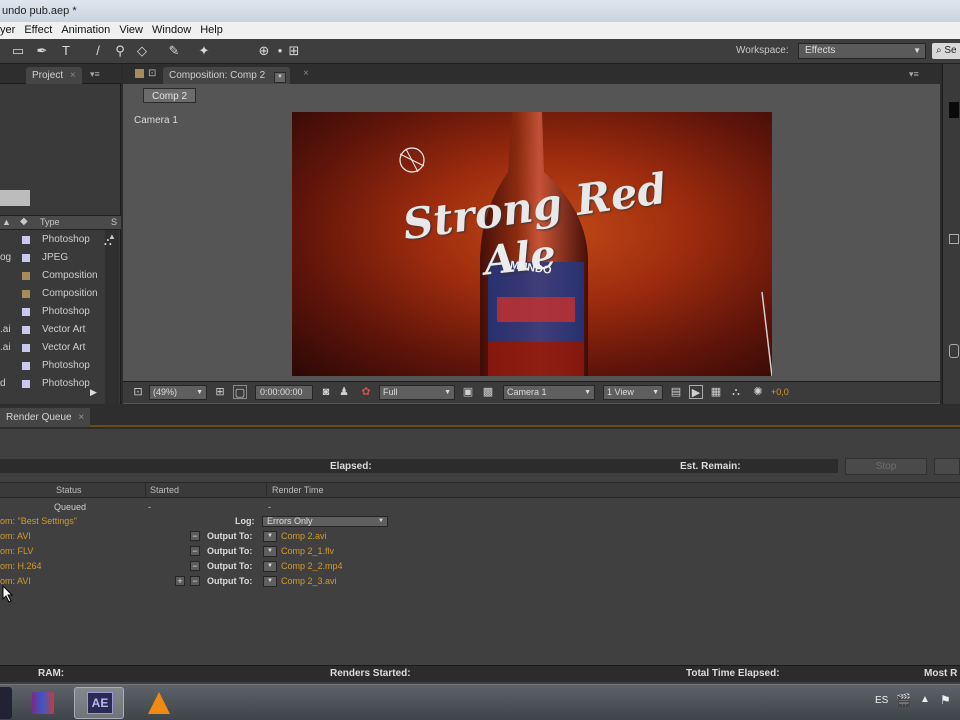 This screenshot has width=960, height=720. What do you see at coordinates (98, 51) in the screenshot?
I see `brush-tool-icon: /` at bounding box center [98, 51].